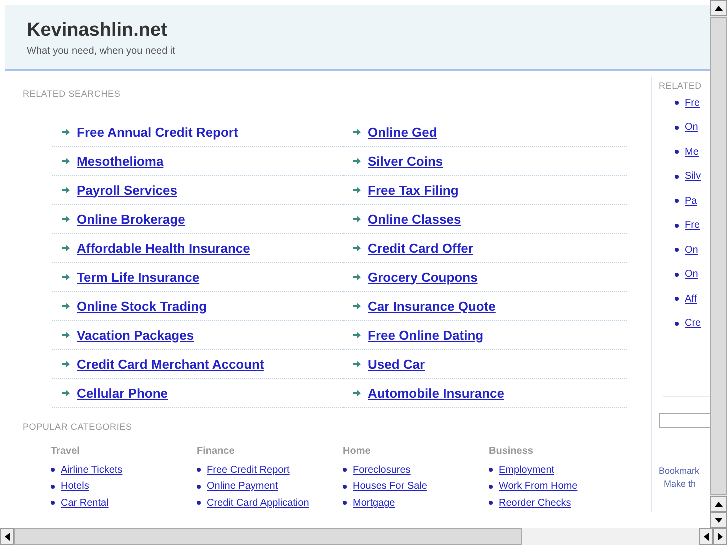 The height and width of the screenshot is (545, 727). Describe the element at coordinates (406, 161) in the screenshot. I see `related-search-link: Silver Coins` at that location.